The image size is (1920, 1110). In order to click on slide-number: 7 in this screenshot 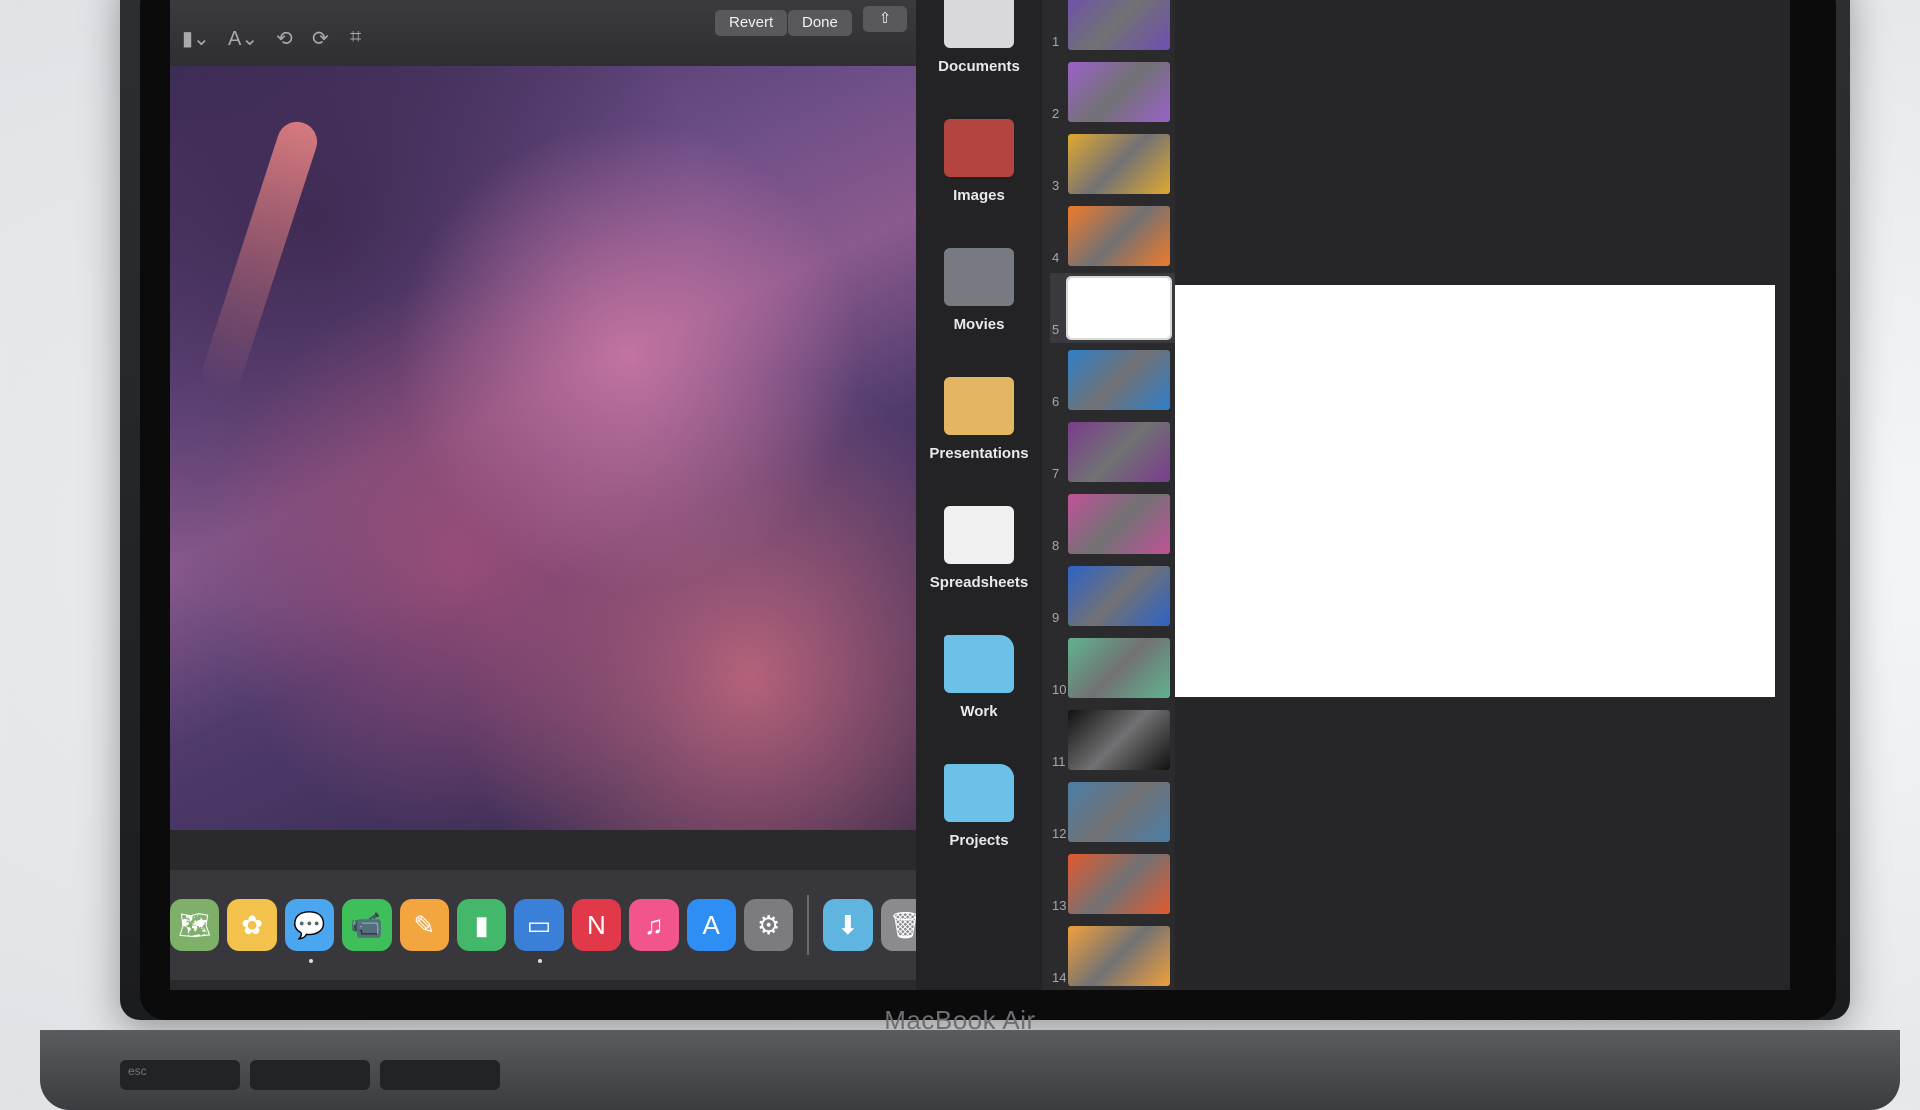, I will do `click(1056, 473)`.